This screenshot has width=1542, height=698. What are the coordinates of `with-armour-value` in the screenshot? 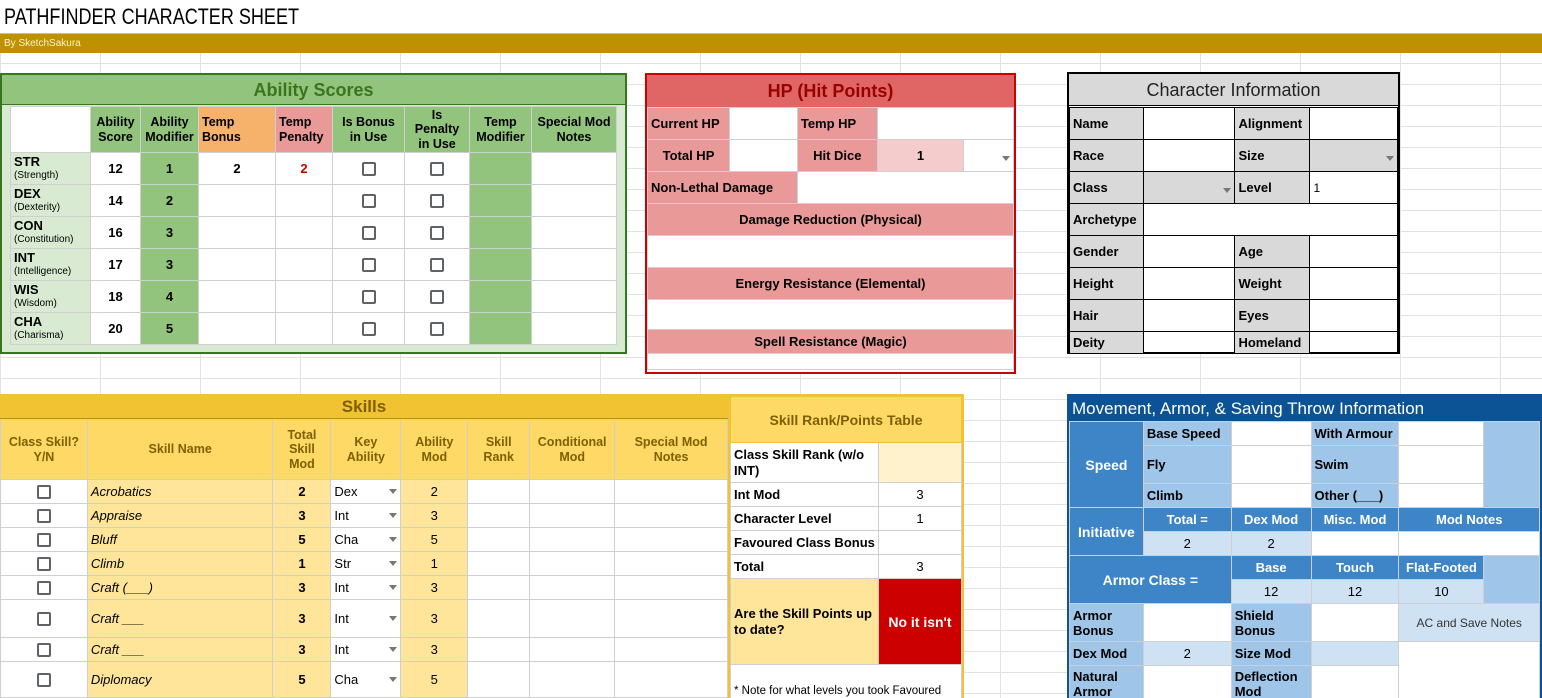 It's located at (1441, 433).